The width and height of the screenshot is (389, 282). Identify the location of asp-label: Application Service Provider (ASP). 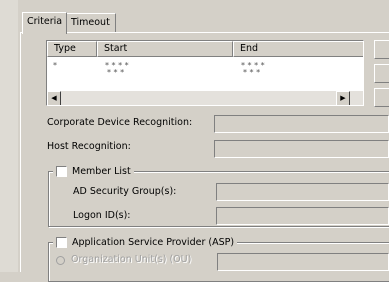
(153, 242).